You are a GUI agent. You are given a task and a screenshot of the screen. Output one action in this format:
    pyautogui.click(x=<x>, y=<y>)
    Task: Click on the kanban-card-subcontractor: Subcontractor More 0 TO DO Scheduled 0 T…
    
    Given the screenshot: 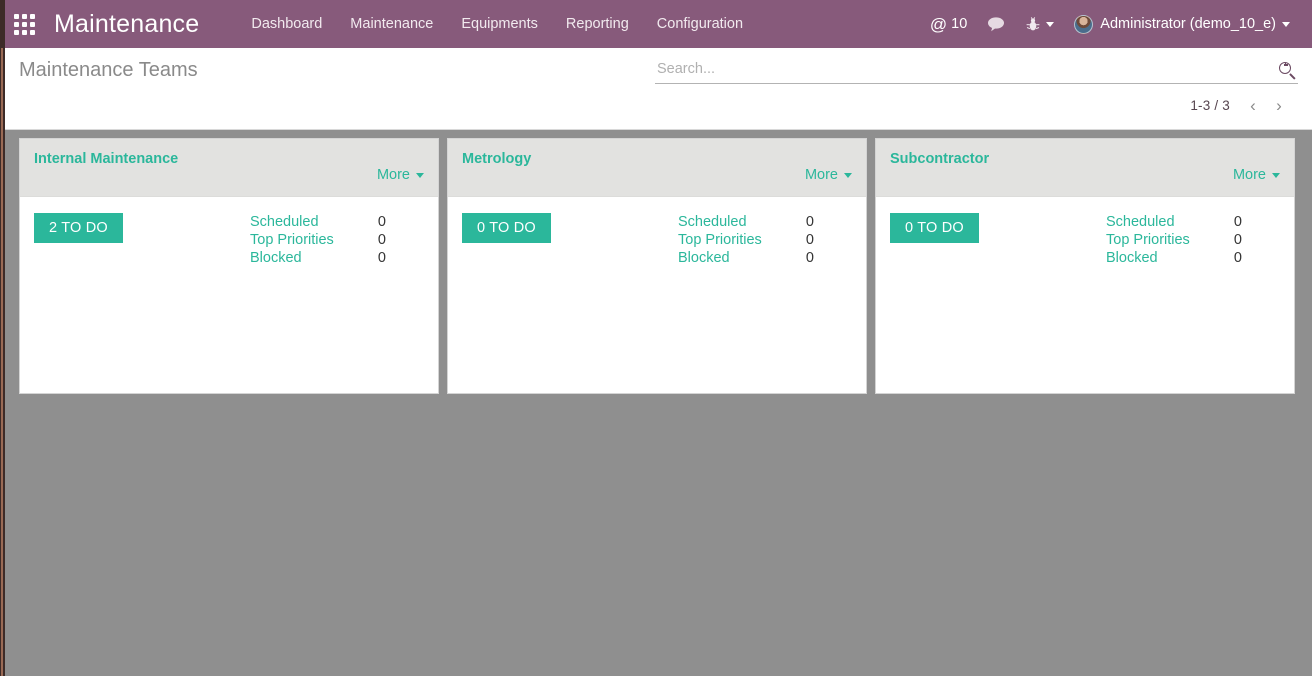 What is the action you would take?
    pyautogui.click(x=1085, y=266)
    